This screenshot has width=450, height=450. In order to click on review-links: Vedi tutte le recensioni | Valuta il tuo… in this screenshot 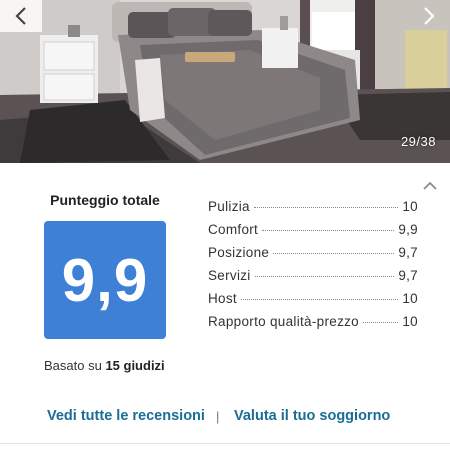, I will do `click(225, 418)`.